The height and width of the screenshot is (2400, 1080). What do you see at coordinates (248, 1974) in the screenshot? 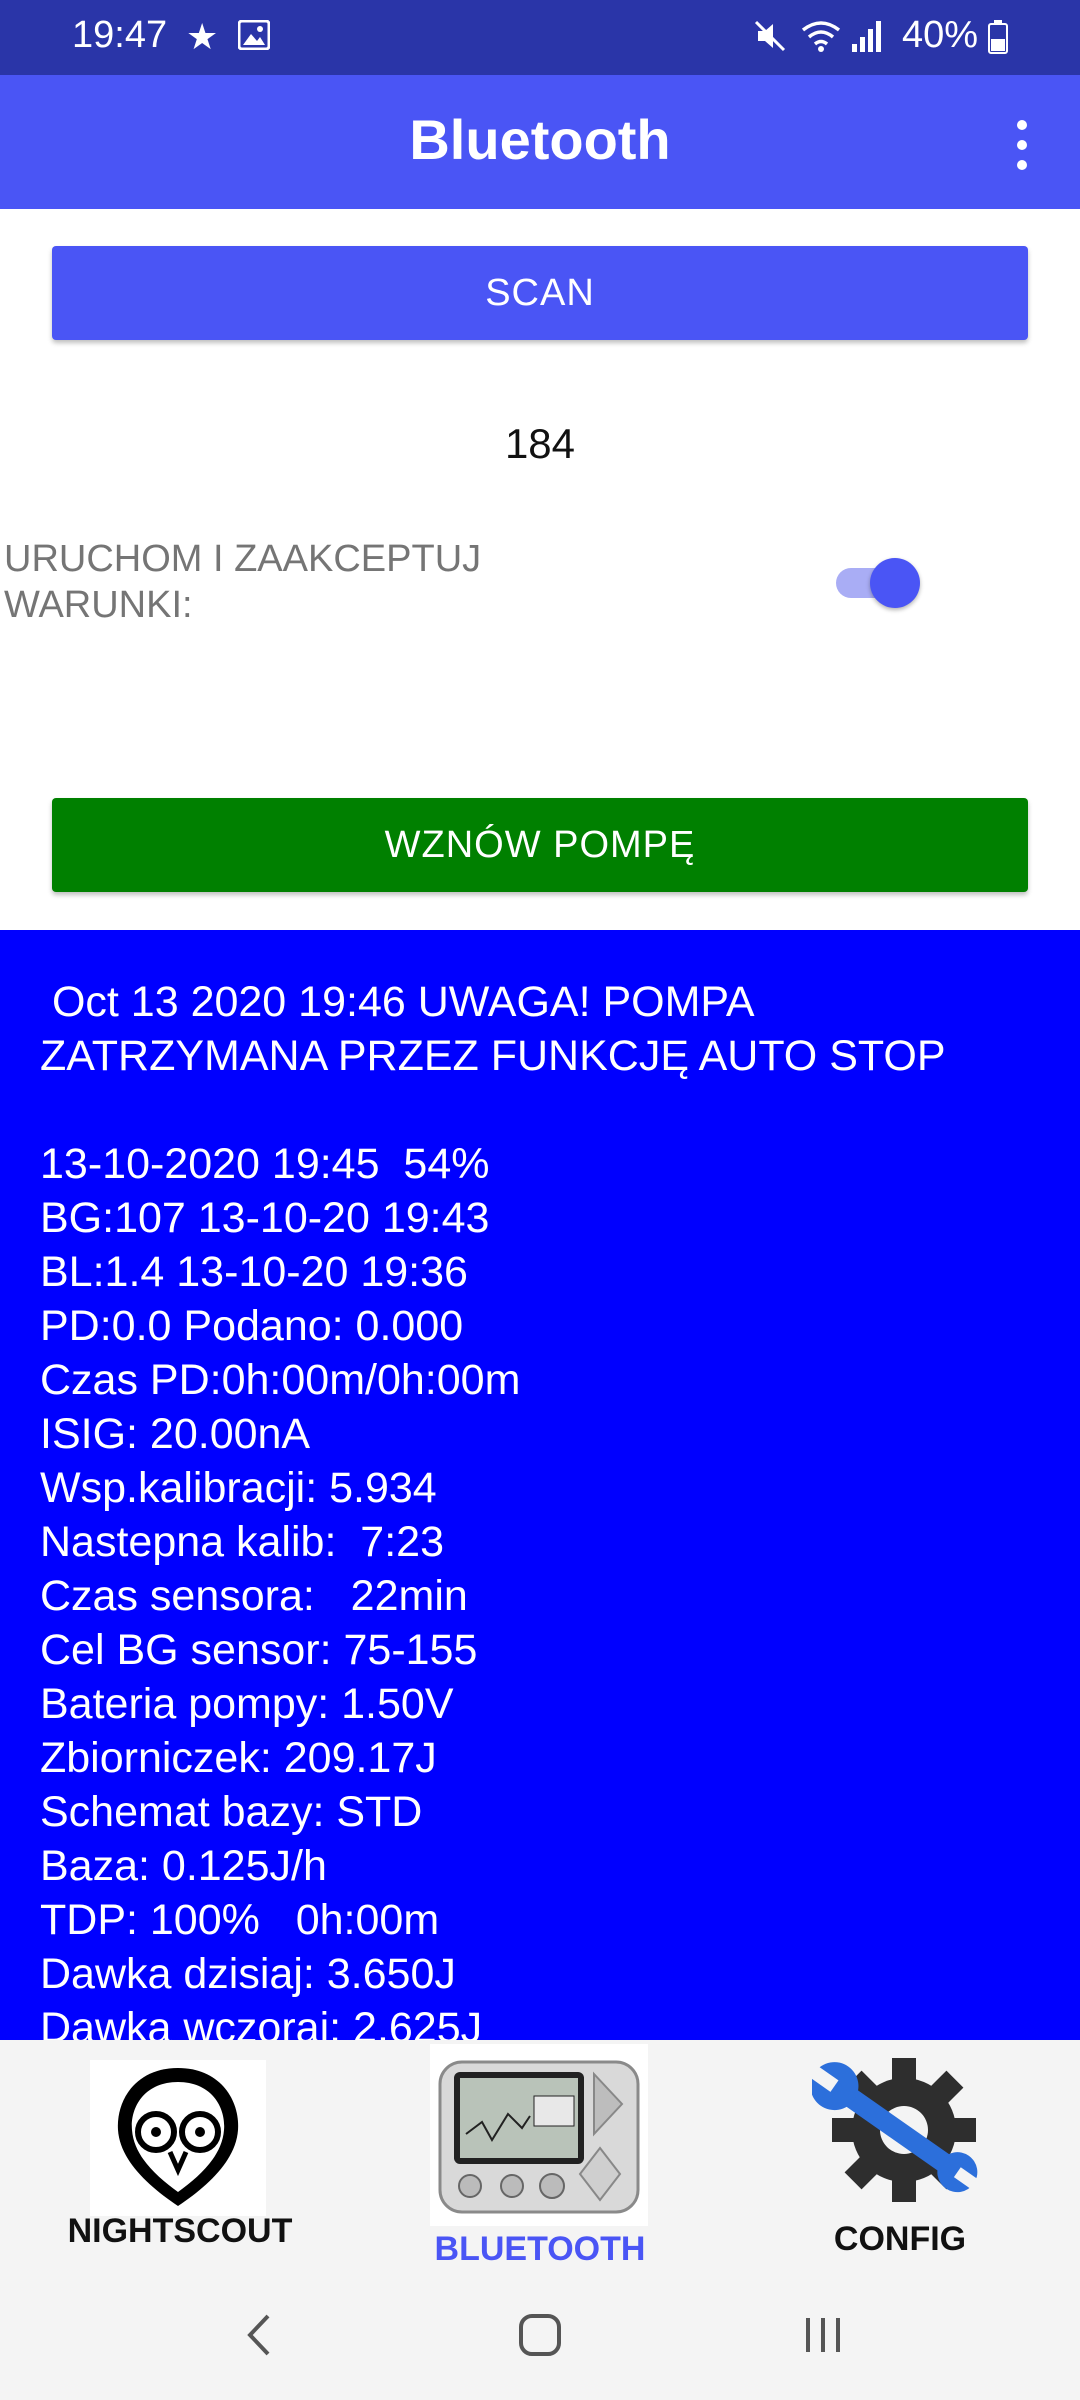
I see `log-line: Dawka dzisiaj: 3.650J` at bounding box center [248, 1974].